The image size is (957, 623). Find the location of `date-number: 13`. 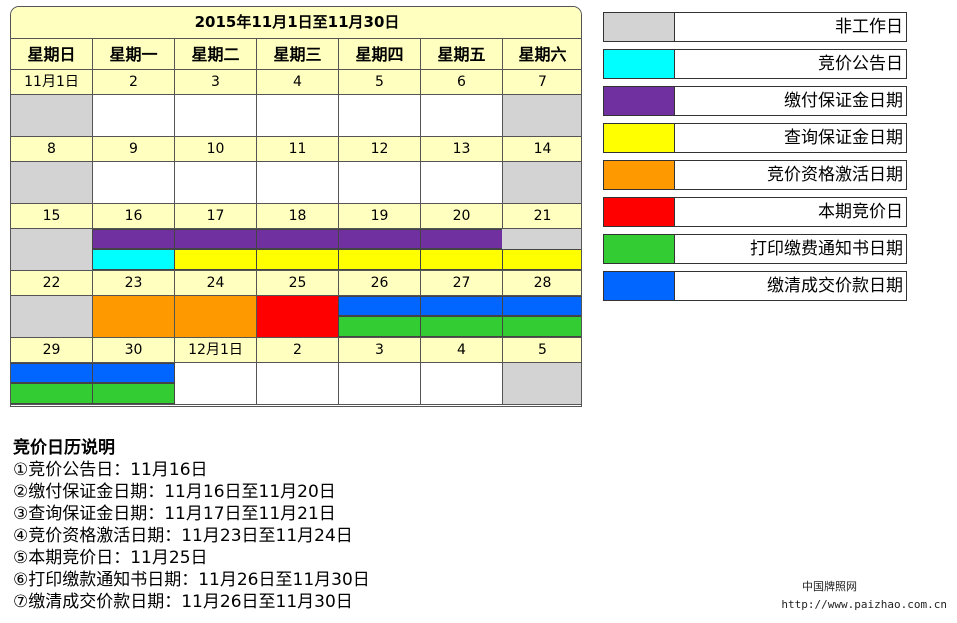

date-number: 13 is located at coordinates (462, 149).